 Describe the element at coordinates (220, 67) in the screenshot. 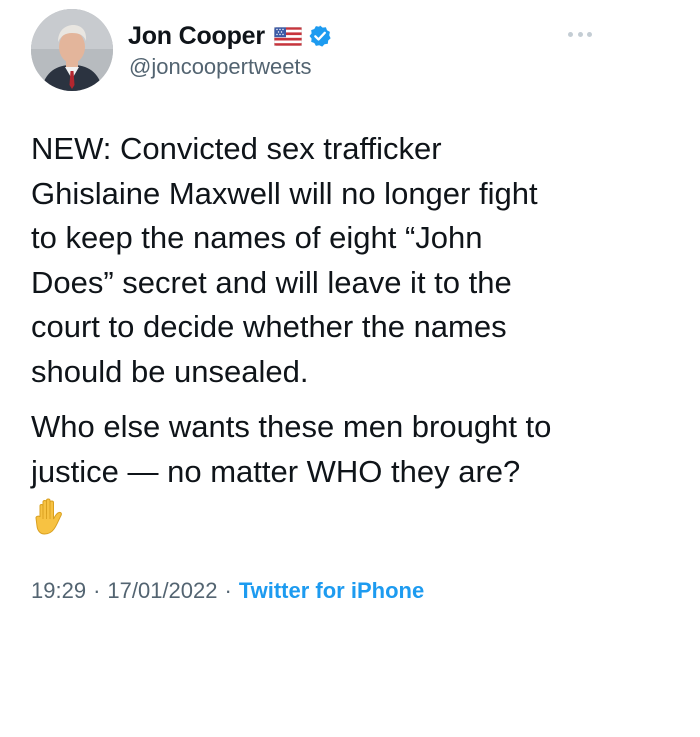

I see `author-handle: @joncoopertweets` at that location.